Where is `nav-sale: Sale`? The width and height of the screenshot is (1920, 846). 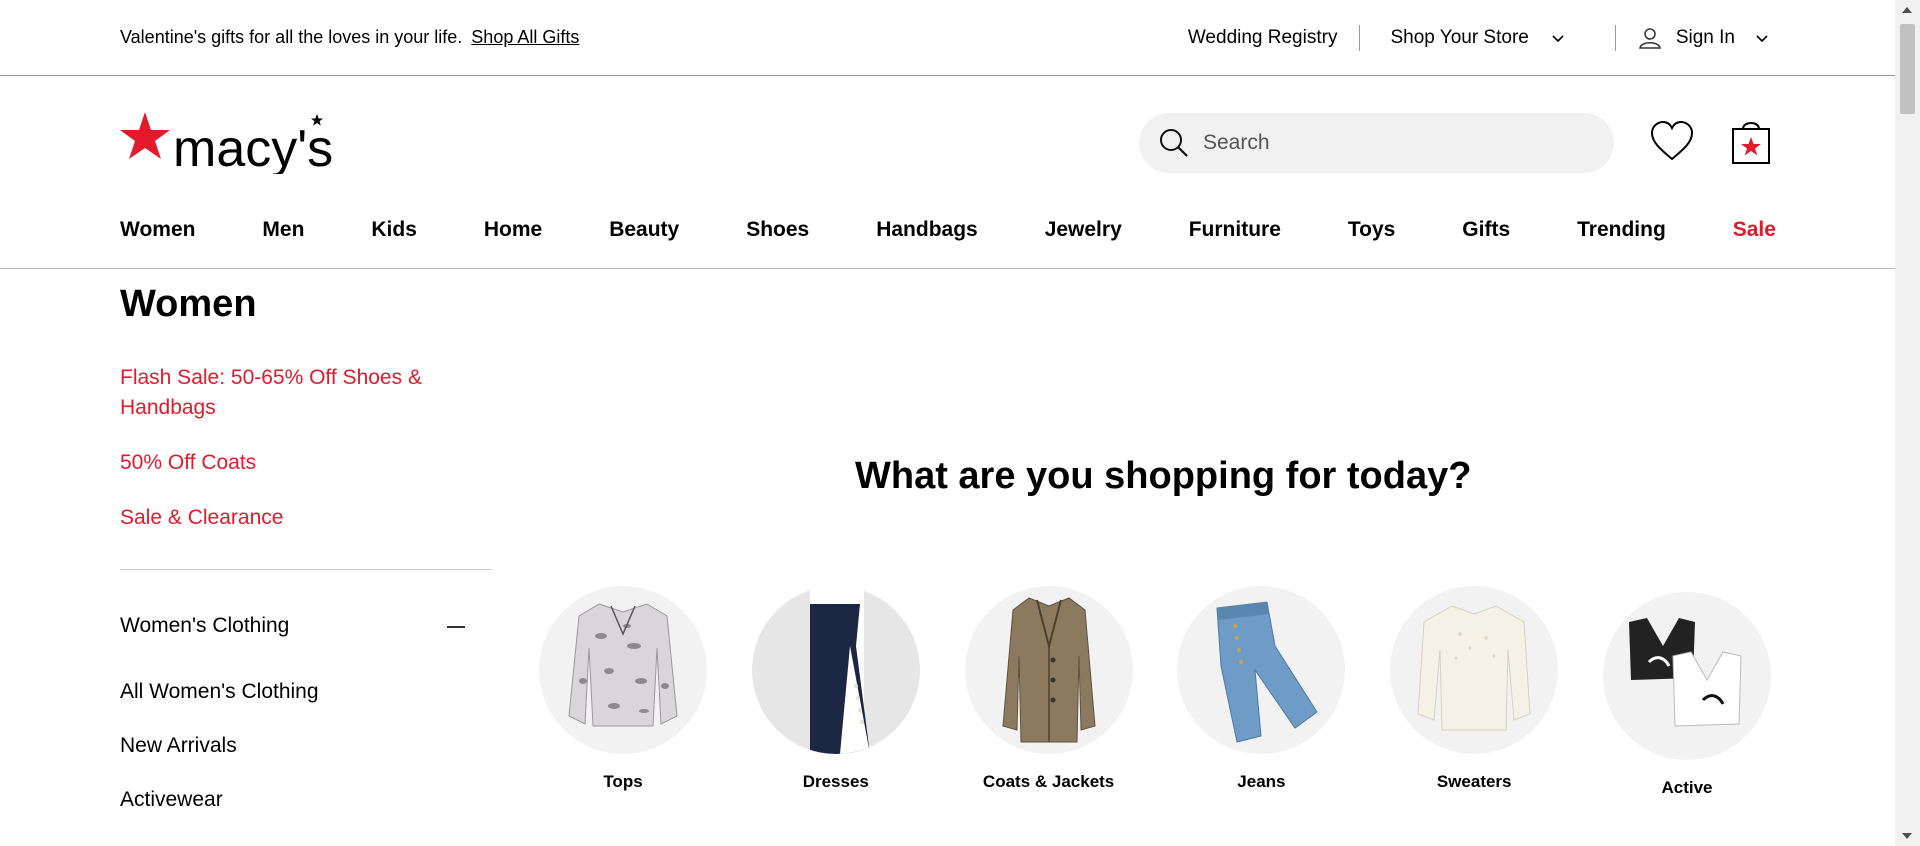 nav-sale: Sale is located at coordinates (1754, 230).